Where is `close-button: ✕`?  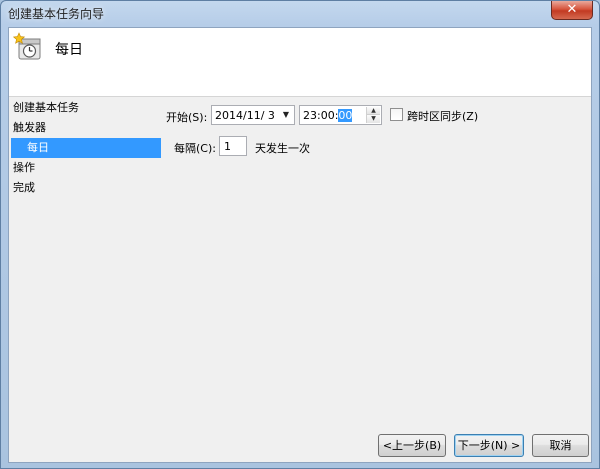
close-button: ✕ is located at coordinates (572, 10).